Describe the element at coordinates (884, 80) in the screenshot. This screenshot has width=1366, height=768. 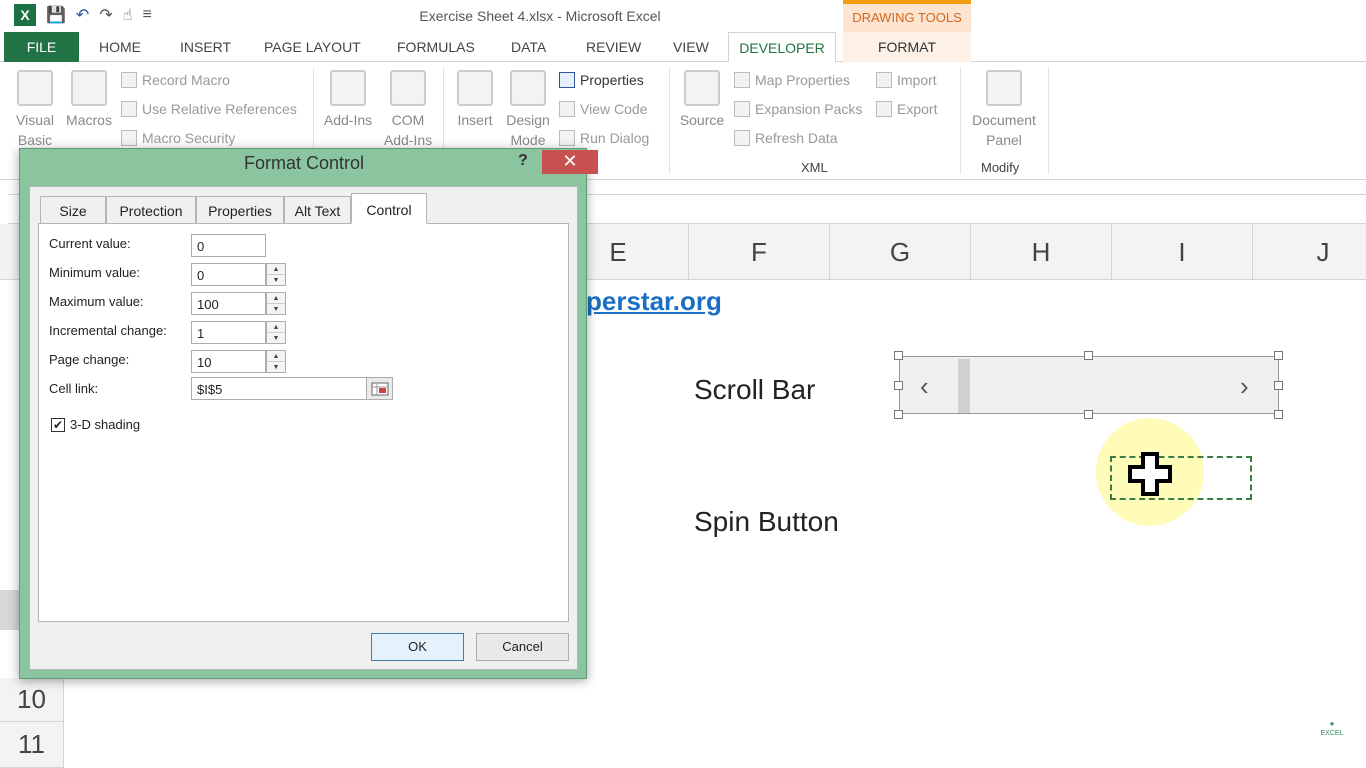
I see `import-icon` at that location.